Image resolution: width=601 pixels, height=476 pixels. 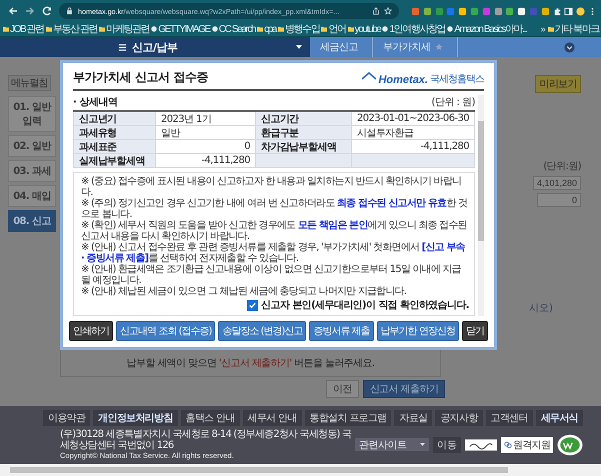 What do you see at coordinates (556, 183) in the screenshot?
I see `amount-field: 4,101,280` at bounding box center [556, 183].